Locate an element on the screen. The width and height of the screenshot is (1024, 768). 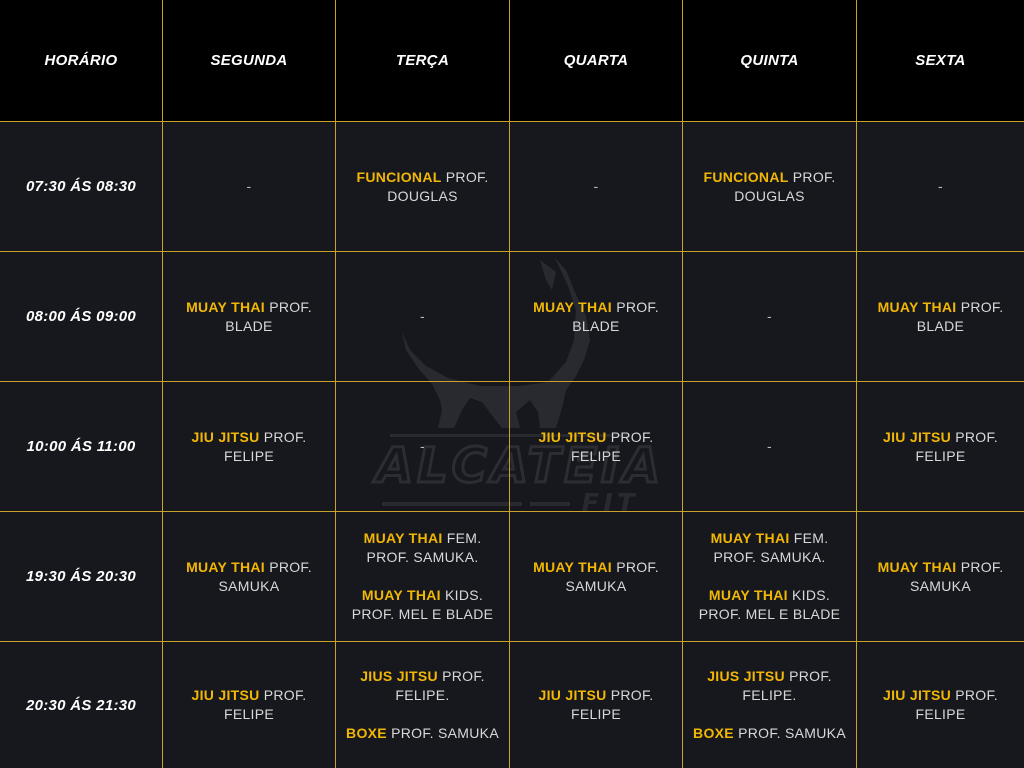
header-day: TERÇA is located at coordinates (423, 61).